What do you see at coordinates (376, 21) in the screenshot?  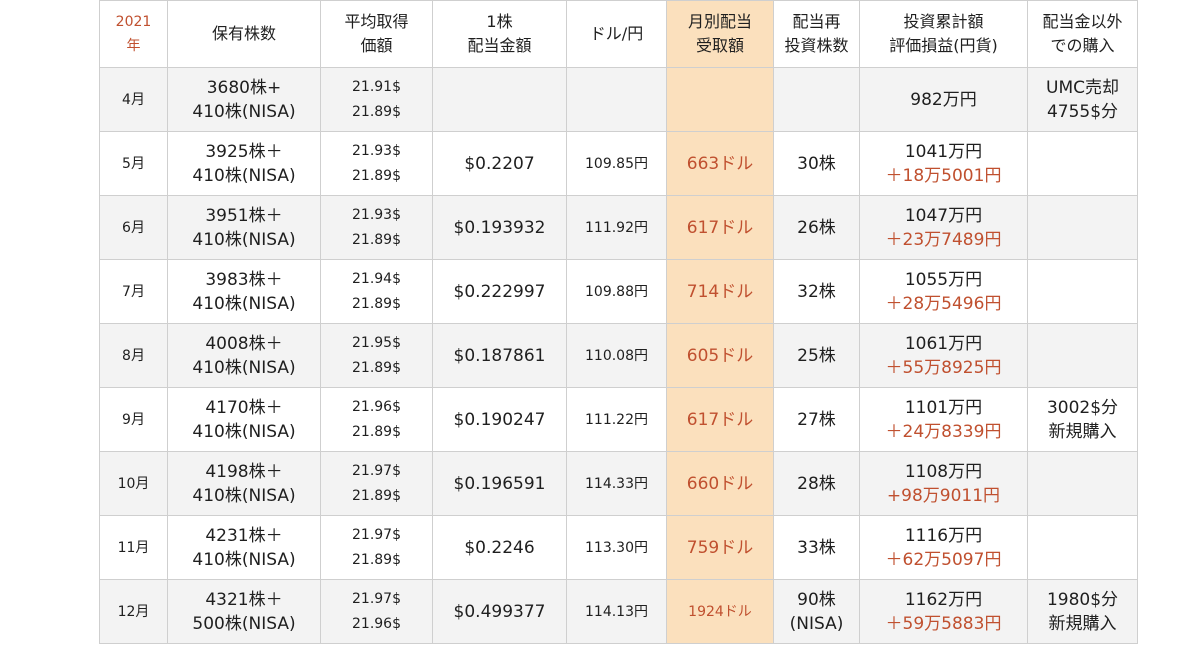 I see `header-avg-price-line: 平均取得` at bounding box center [376, 21].